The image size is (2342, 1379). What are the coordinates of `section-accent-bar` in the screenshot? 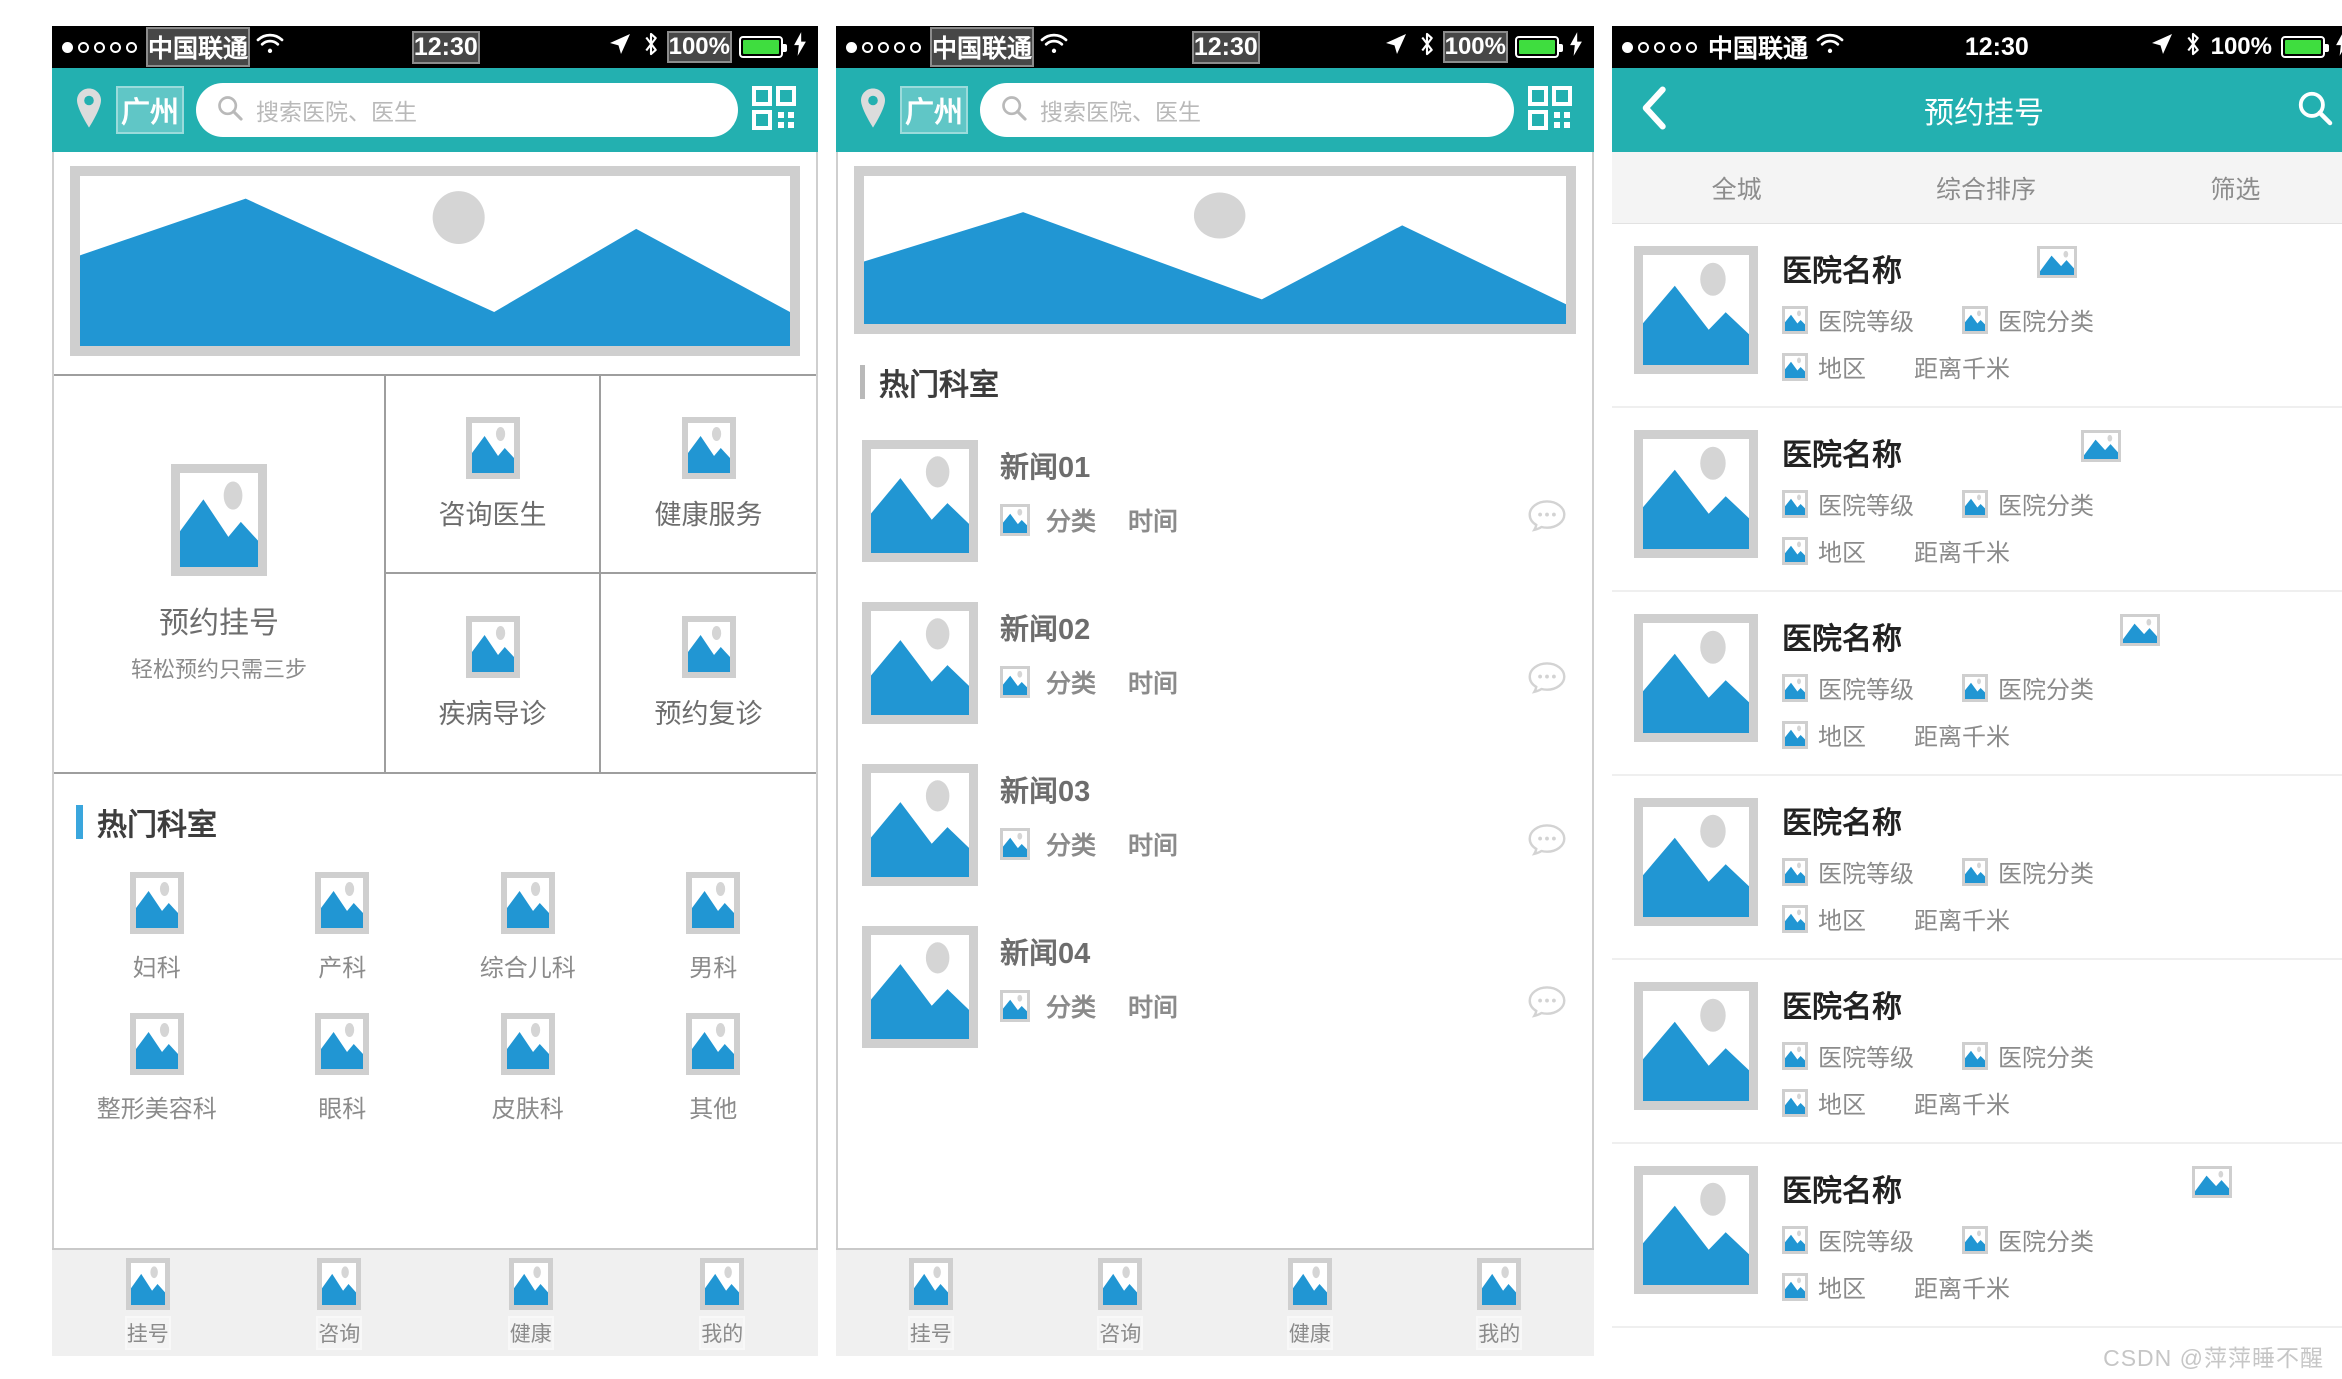 It's located at (79, 822).